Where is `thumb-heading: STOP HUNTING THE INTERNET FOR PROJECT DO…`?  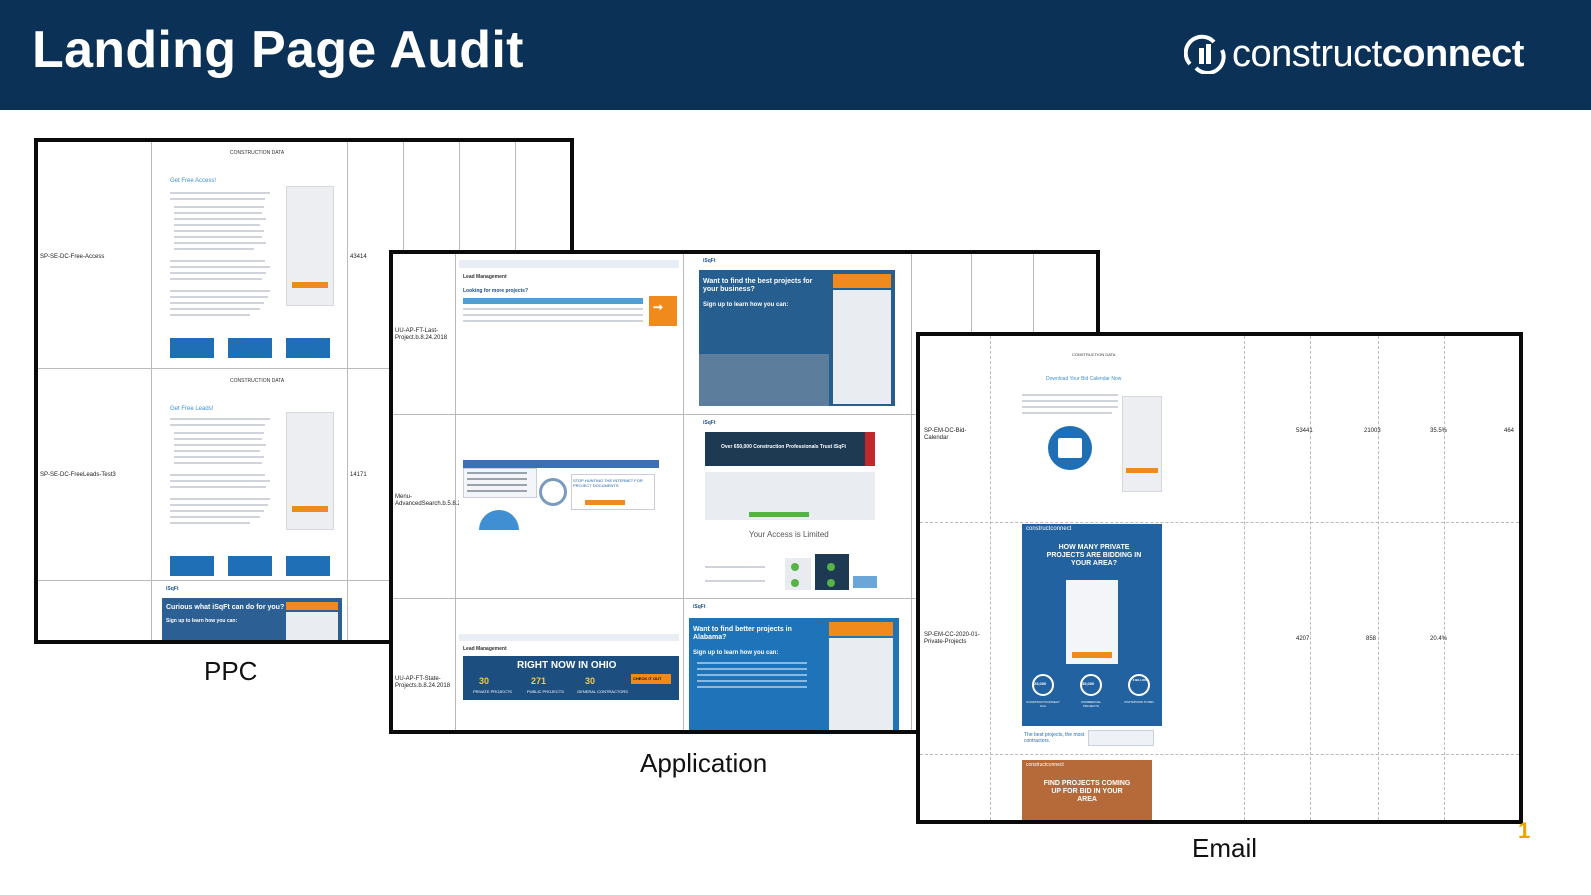
thumb-heading: STOP HUNTING THE INTERNET FOR PROJECT DO… is located at coordinates (608, 483).